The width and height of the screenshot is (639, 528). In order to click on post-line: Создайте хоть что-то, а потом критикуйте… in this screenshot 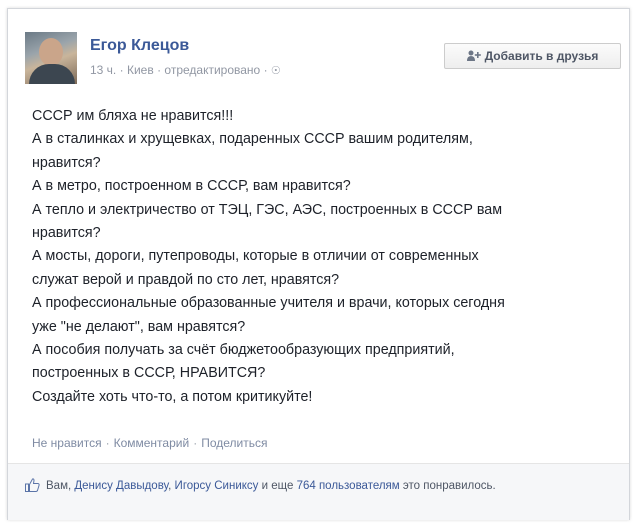, I will do `click(172, 396)`.